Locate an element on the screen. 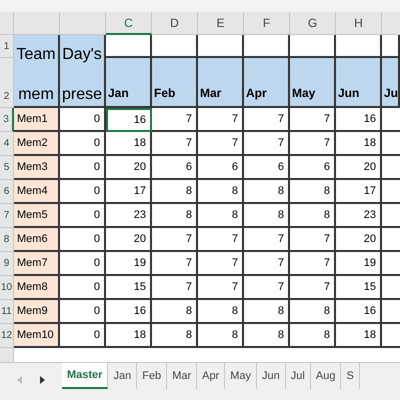  row-header: 10 is located at coordinates (7, 288).